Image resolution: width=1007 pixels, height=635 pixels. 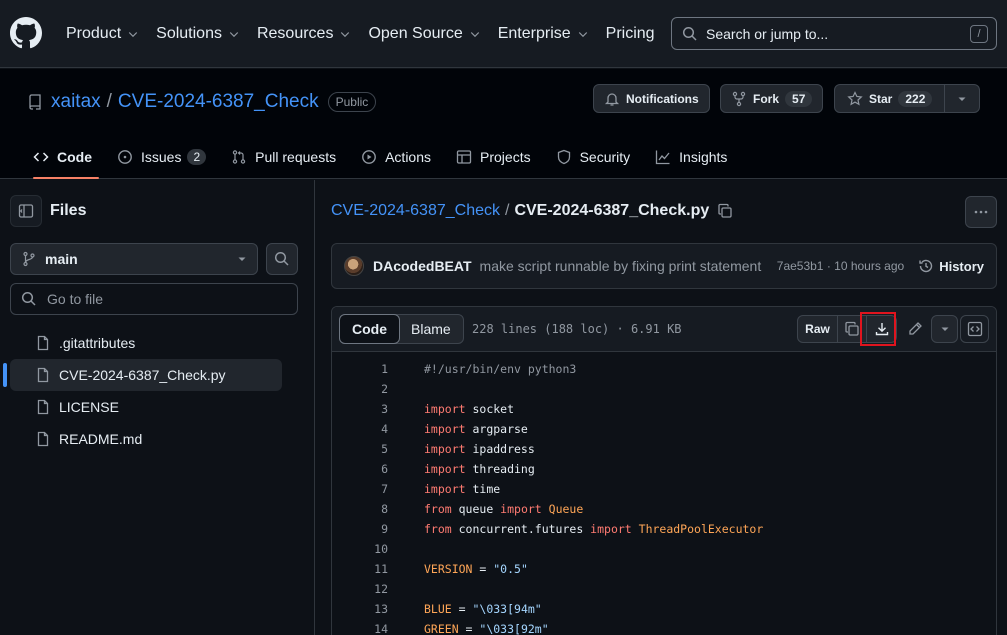 I want to click on notifications-label: Notifications, so click(x=662, y=98).